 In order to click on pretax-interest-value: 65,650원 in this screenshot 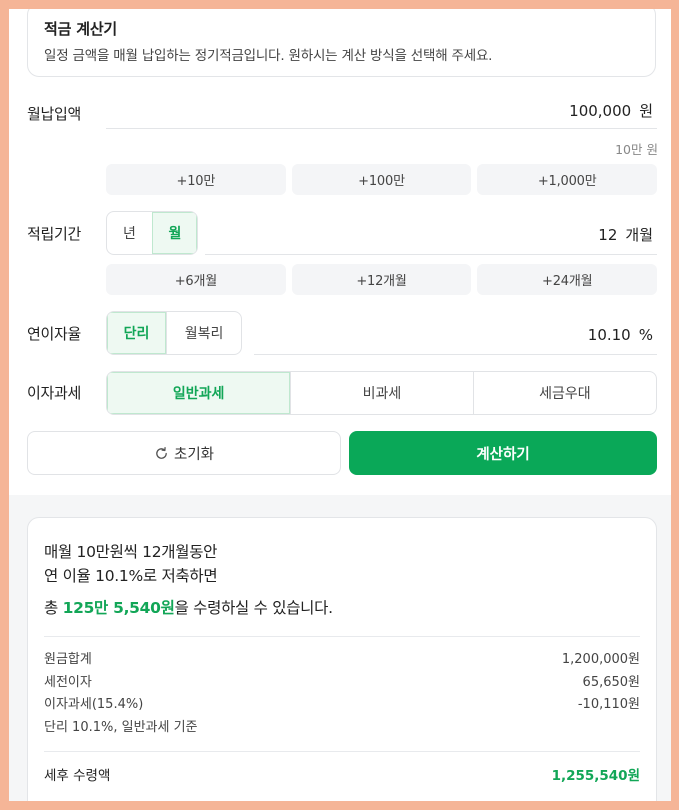, I will do `click(611, 682)`.